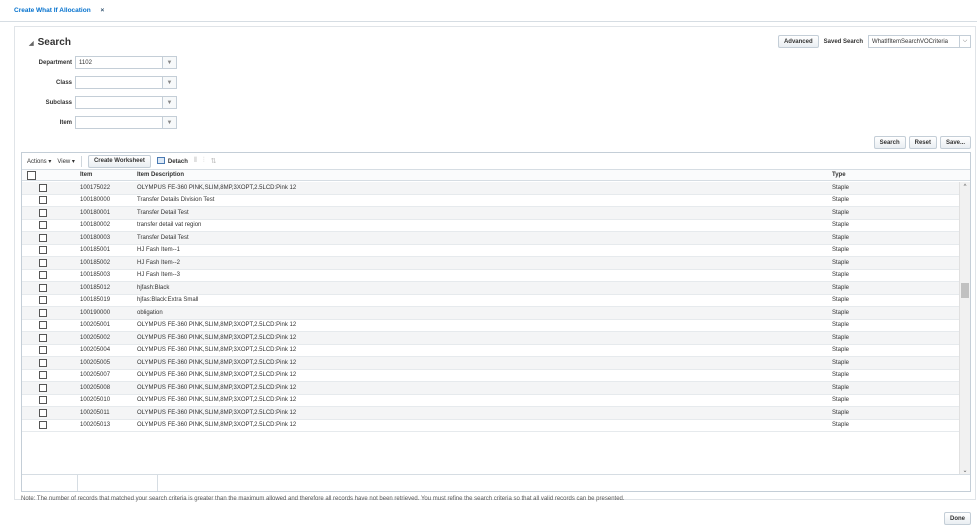 The height and width of the screenshot is (531, 977). Describe the element at coordinates (172, 161) in the screenshot. I see `detach-button: Detach` at that location.